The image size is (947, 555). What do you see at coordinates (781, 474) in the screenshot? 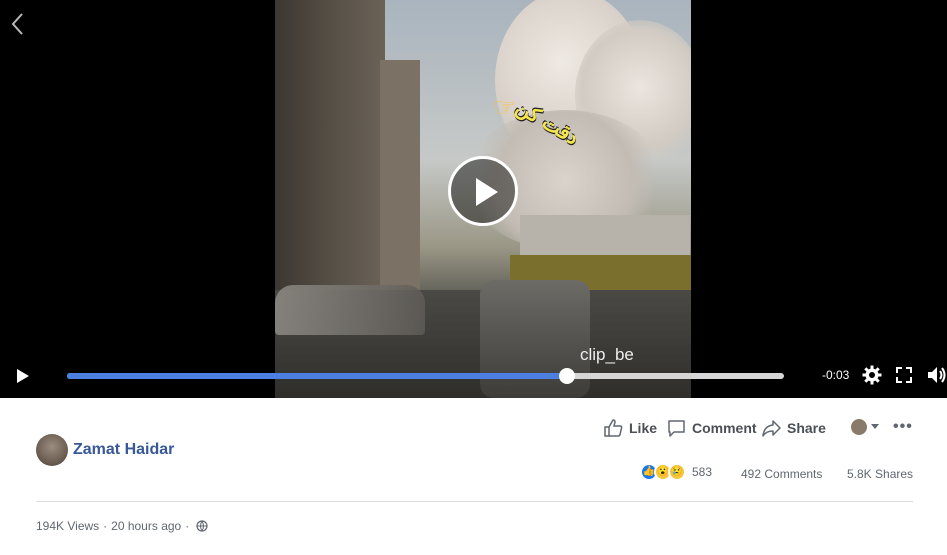
I see `comments-count-link: 492 Comments` at bounding box center [781, 474].